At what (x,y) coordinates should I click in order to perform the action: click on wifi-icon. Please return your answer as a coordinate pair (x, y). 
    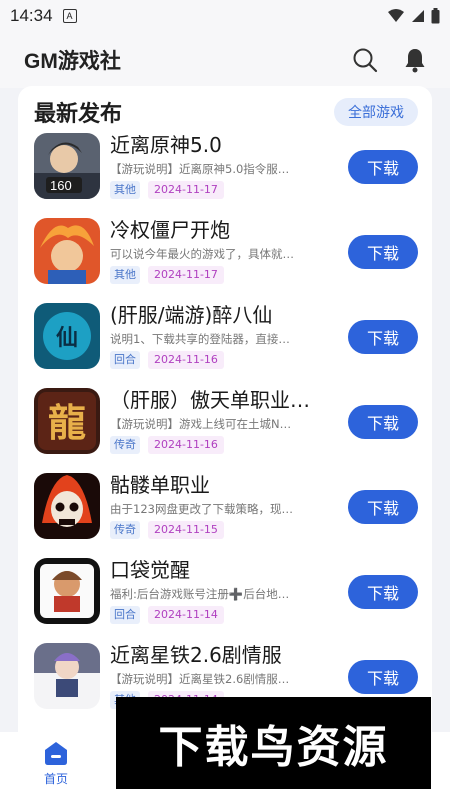
    Looking at the image, I should click on (396, 15).